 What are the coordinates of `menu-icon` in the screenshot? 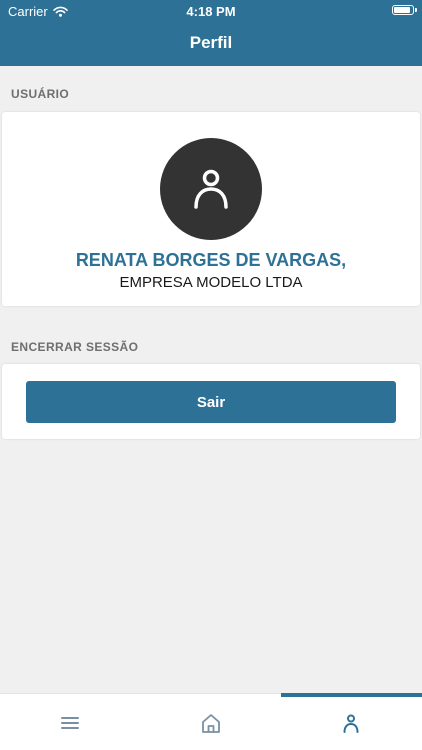 It's located at (70, 723).